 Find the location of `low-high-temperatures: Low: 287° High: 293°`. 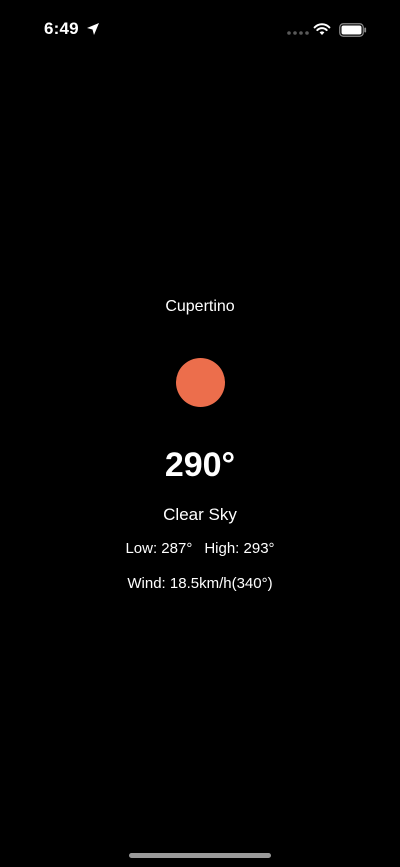

low-high-temperatures: Low: 287° High: 293° is located at coordinates (200, 548).